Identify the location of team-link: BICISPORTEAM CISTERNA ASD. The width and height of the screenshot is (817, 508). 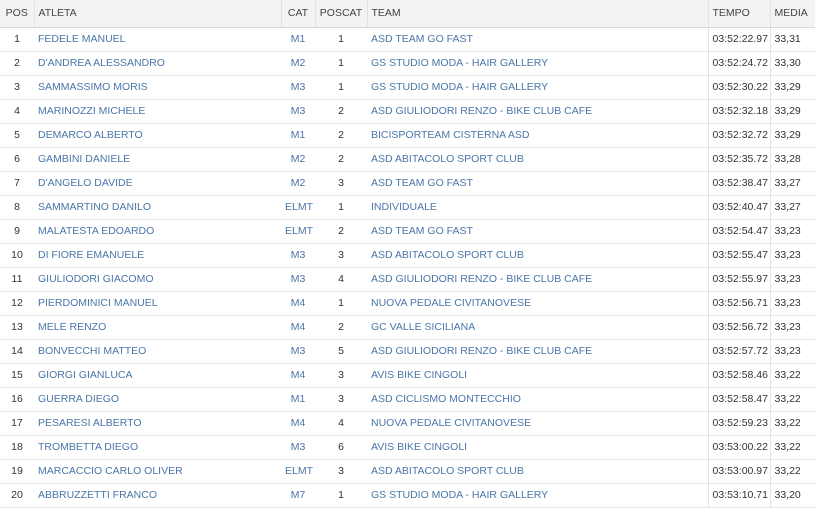
(450, 135).